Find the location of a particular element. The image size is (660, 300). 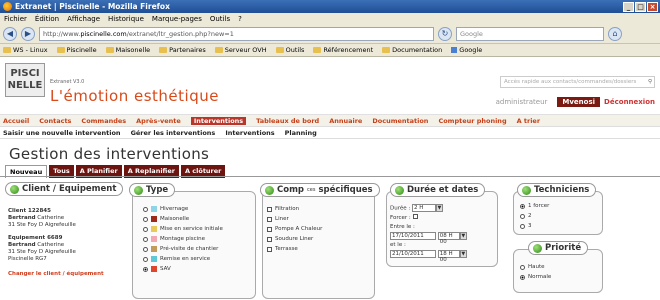

tech-option-2: 2 is located at coordinates (534, 216).